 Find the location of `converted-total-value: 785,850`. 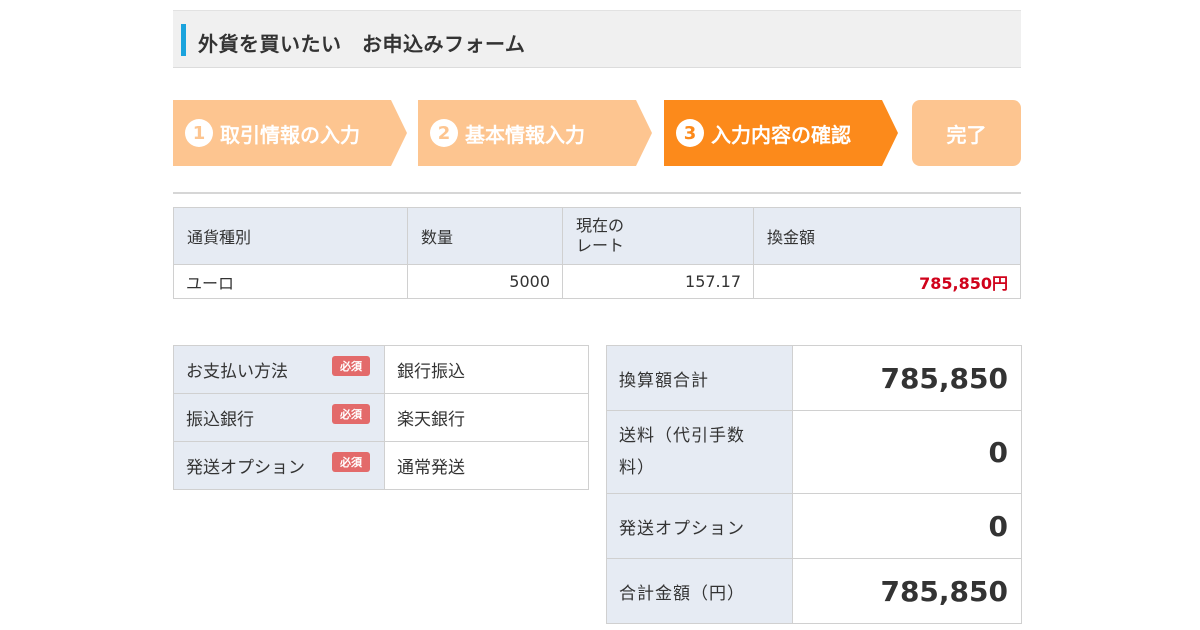

converted-total-value: 785,850 is located at coordinates (907, 378).